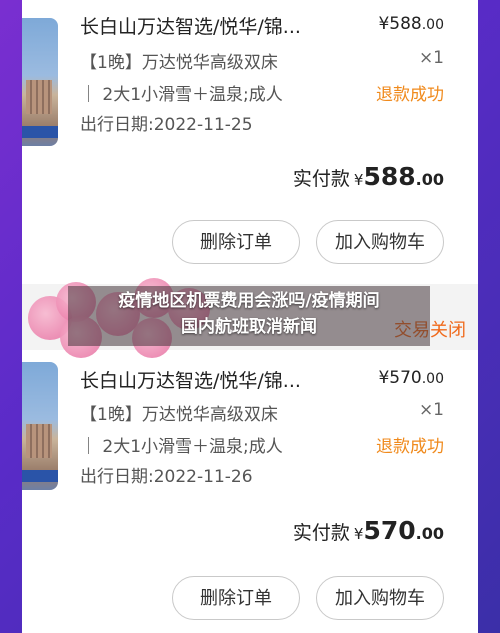  I want to click on travel-date: 出行日期:2022-11-25, so click(166, 125).